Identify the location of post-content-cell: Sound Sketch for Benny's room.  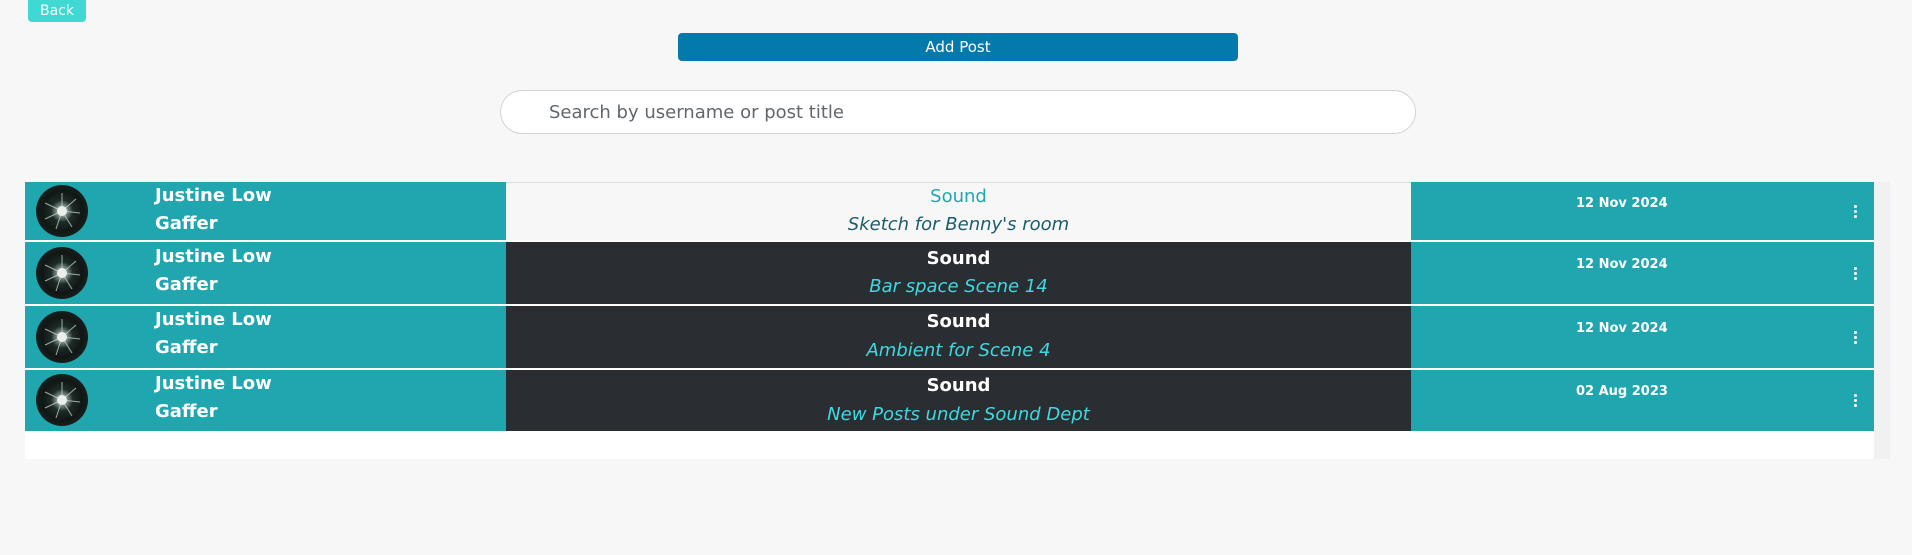
(958, 211).